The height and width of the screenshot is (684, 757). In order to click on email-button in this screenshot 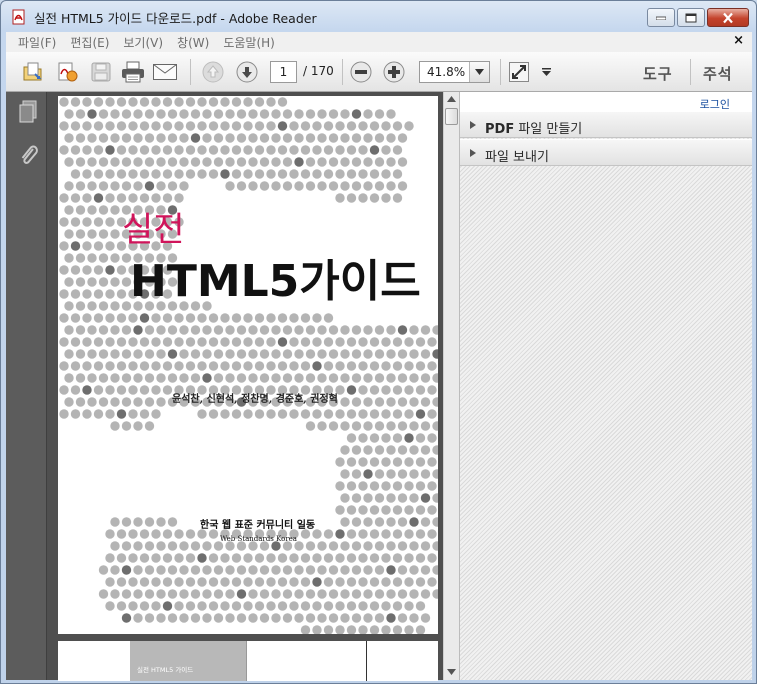, I will do `click(165, 72)`.